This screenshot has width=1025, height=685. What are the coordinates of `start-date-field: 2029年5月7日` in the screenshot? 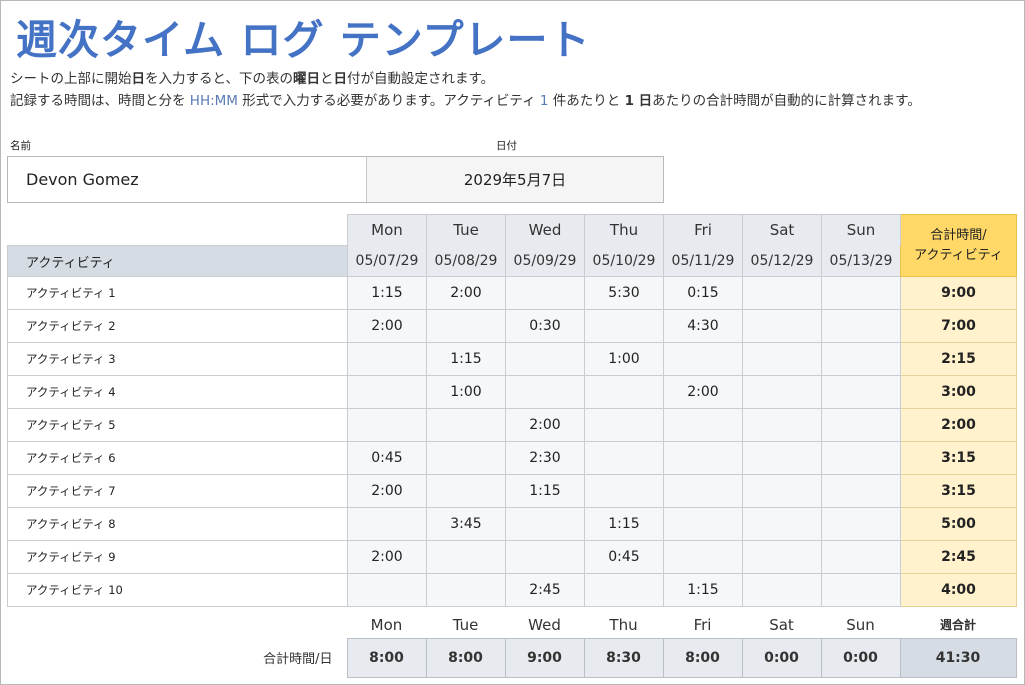 It's located at (515, 179).